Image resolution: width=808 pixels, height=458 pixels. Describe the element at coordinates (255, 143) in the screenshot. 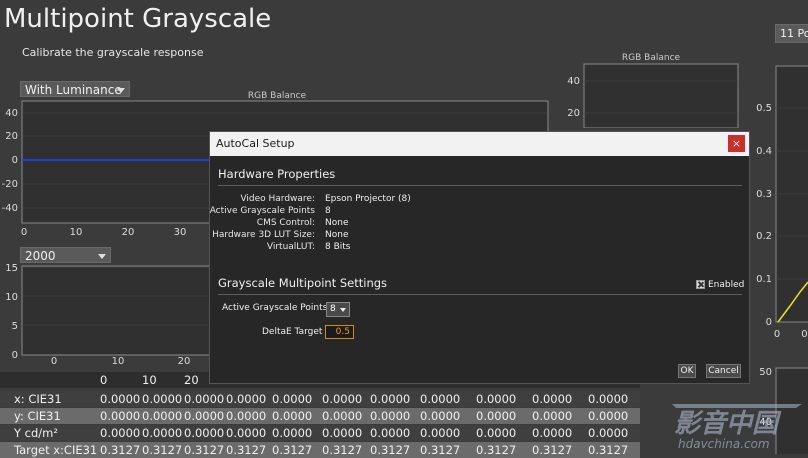

I see `dialog-title: AutoCal Setup` at that location.